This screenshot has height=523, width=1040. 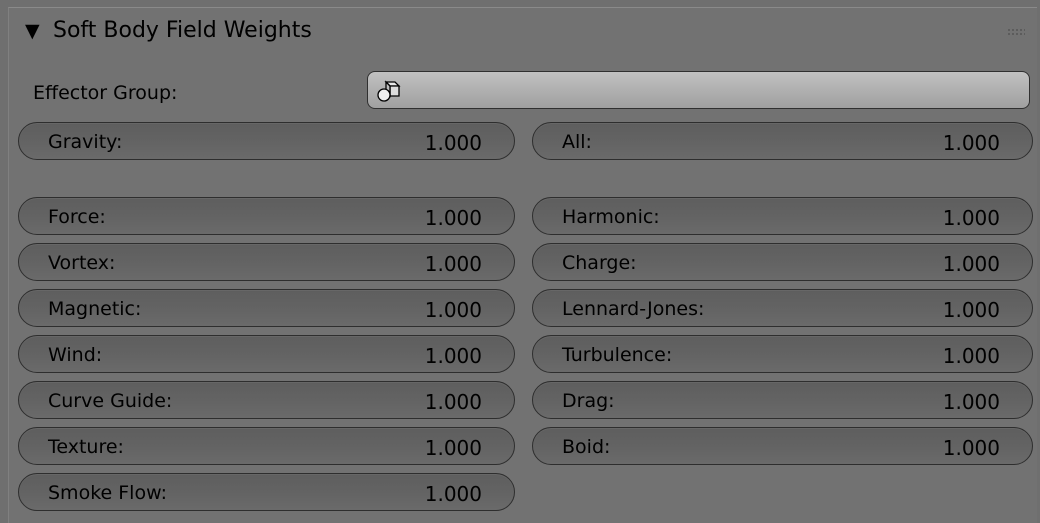 What do you see at coordinates (586, 447) in the screenshot?
I see `boid-label: Boid:` at bounding box center [586, 447].